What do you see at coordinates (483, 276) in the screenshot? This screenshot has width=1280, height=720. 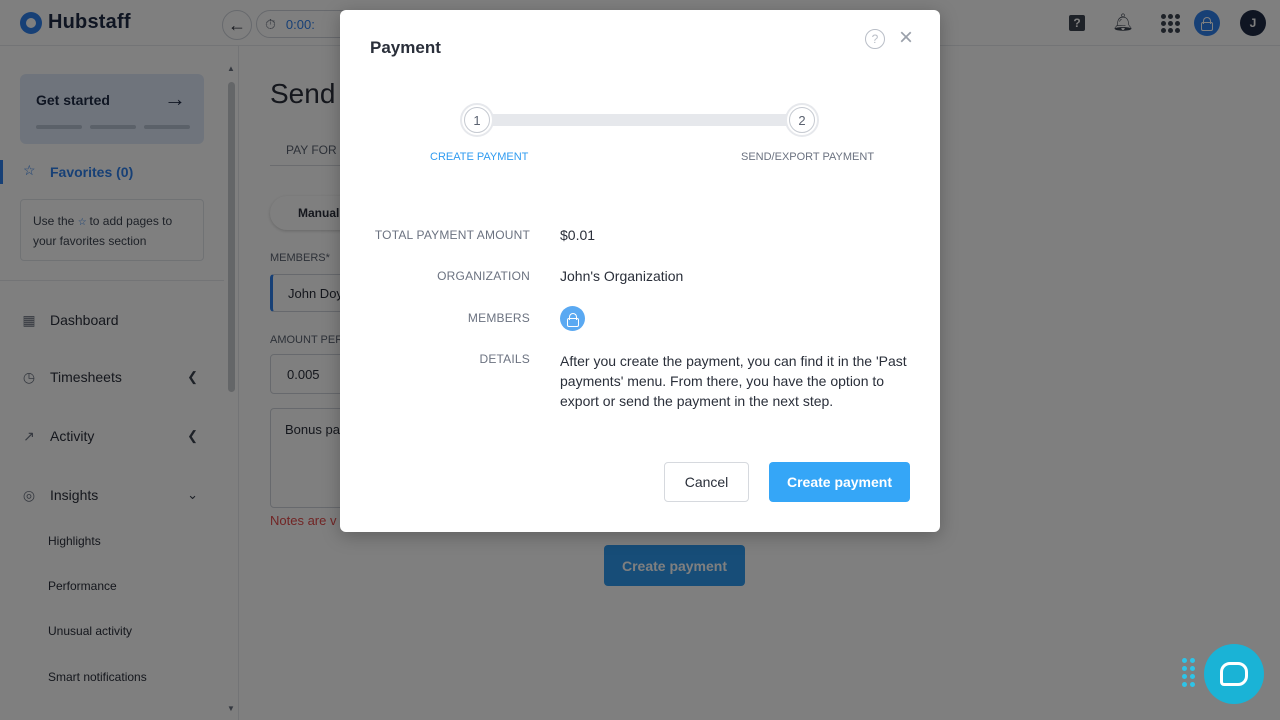 I see `organization-label: ORGANIZATION` at bounding box center [483, 276].